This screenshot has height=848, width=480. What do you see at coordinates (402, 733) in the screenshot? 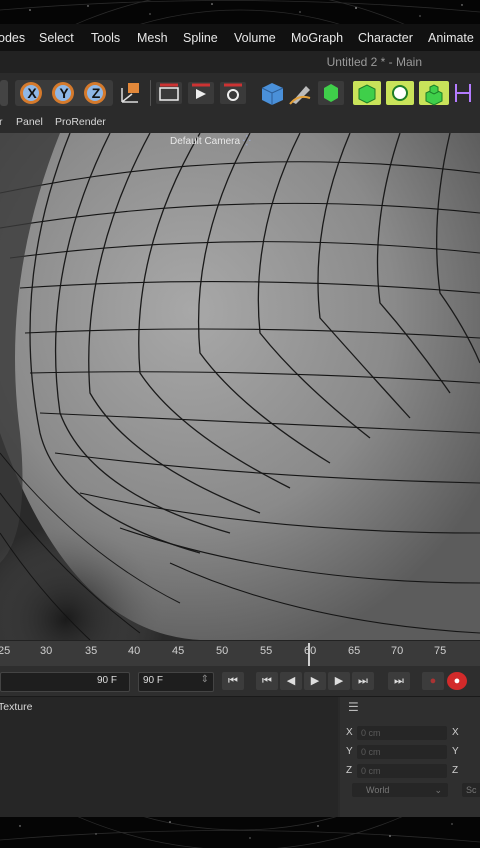
I see `position-x-field: 0 cm` at bounding box center [402, 733].